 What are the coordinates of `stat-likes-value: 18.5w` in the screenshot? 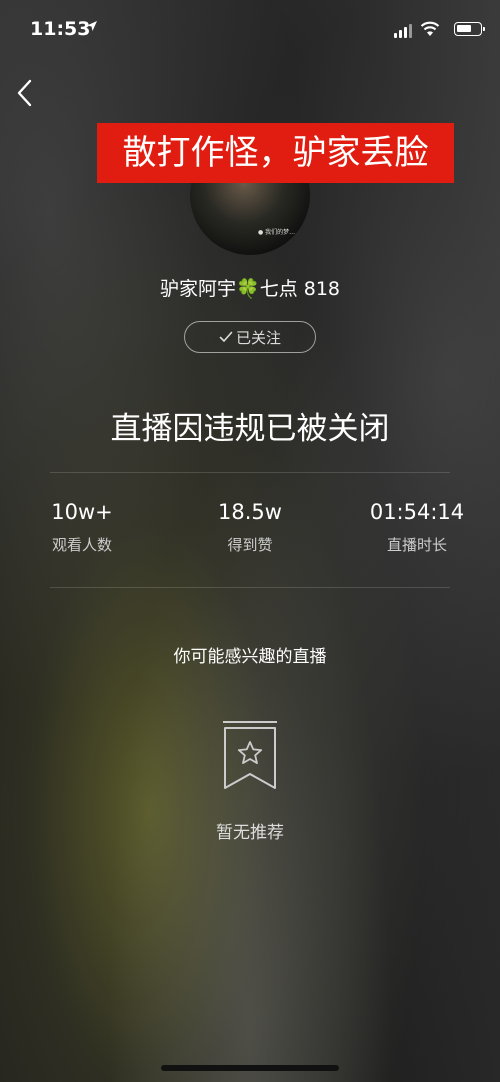 It's located at (250, 512).